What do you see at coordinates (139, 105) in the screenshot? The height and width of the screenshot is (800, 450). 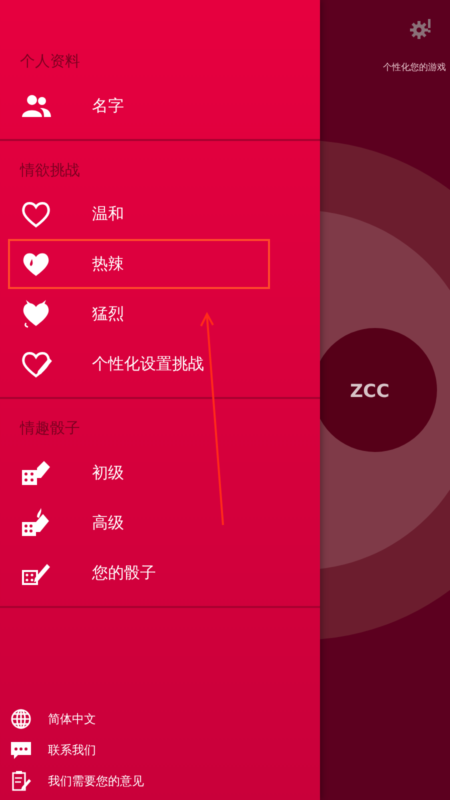 I see `menu-item: 名字` at bounding box center [139, 105].